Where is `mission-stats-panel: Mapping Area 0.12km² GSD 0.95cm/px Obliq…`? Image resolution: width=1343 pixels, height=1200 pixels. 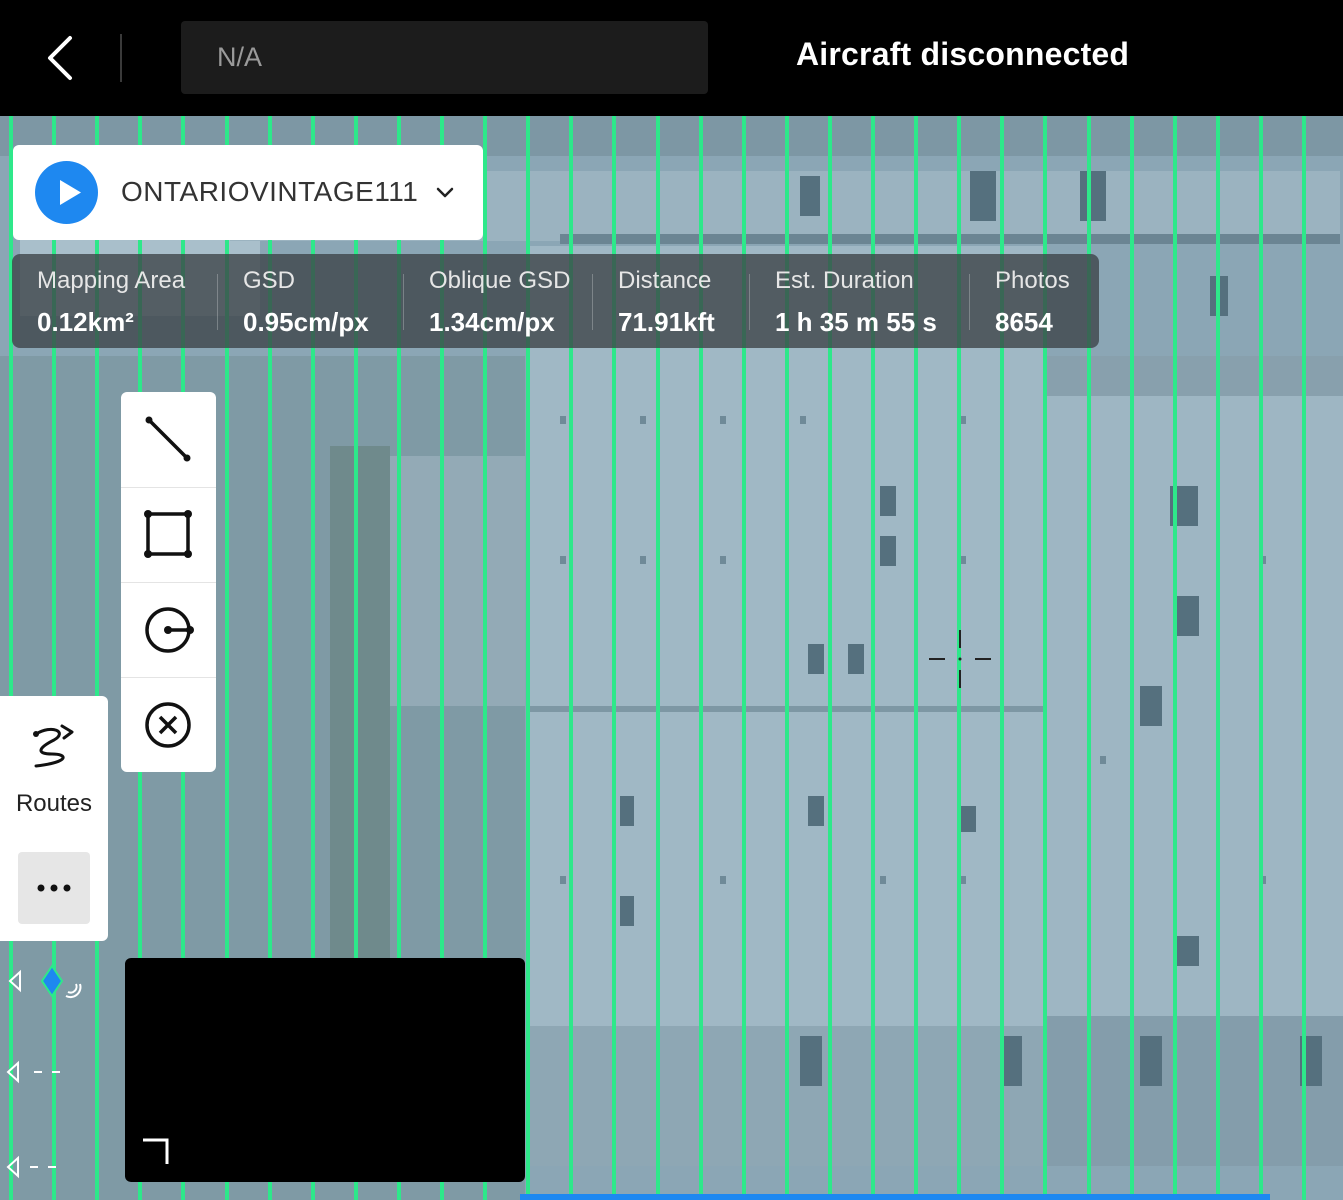
mission-stats-panel: Mapping Area 0.12km² GSD 0.95cm/px Obliq… is located at coordinates (555, 301).